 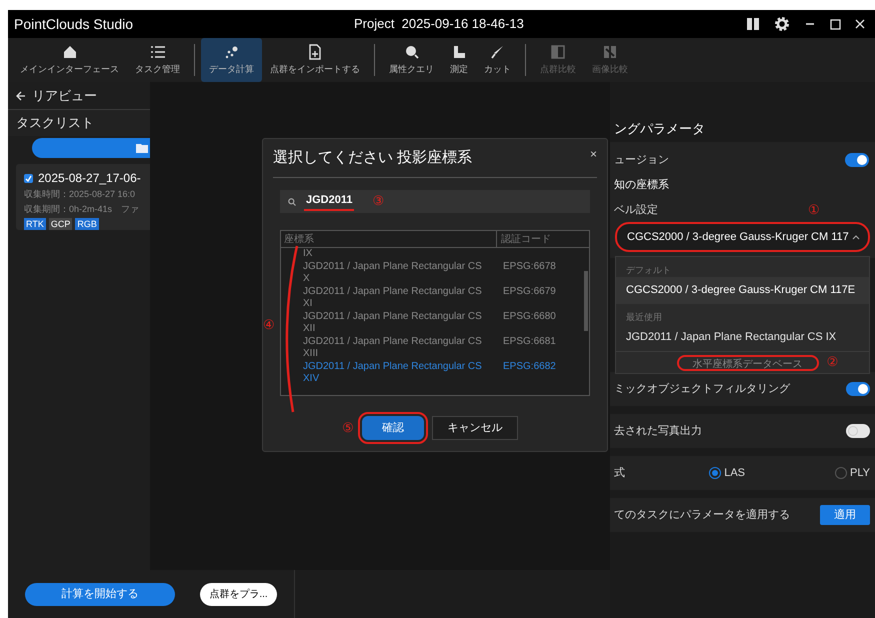 I want to click on cancel-button: キャンセル, so click(x=475, y=428).